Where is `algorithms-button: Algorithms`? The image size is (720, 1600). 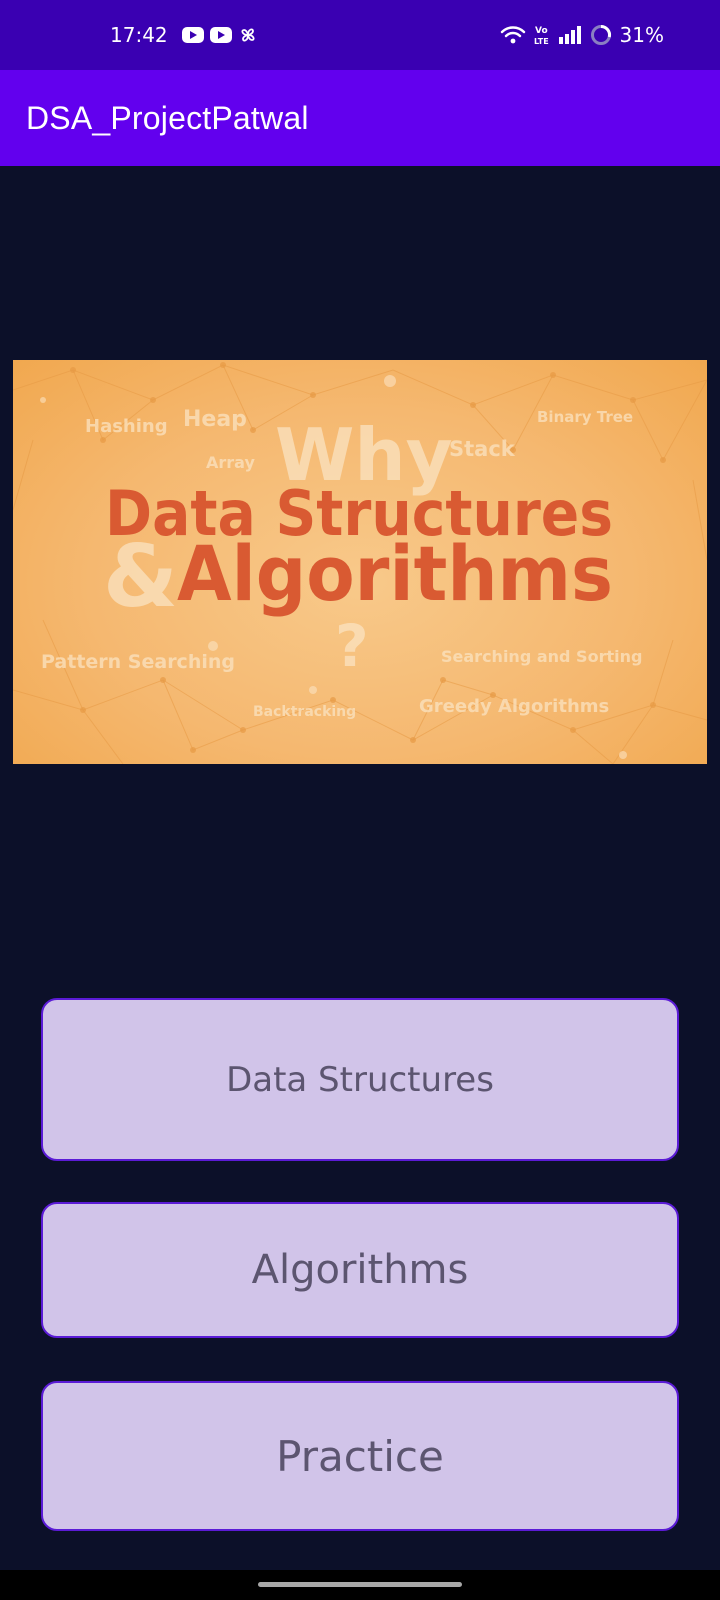 algorithms-button: Algorithms is located at coordinates (360, 1270).